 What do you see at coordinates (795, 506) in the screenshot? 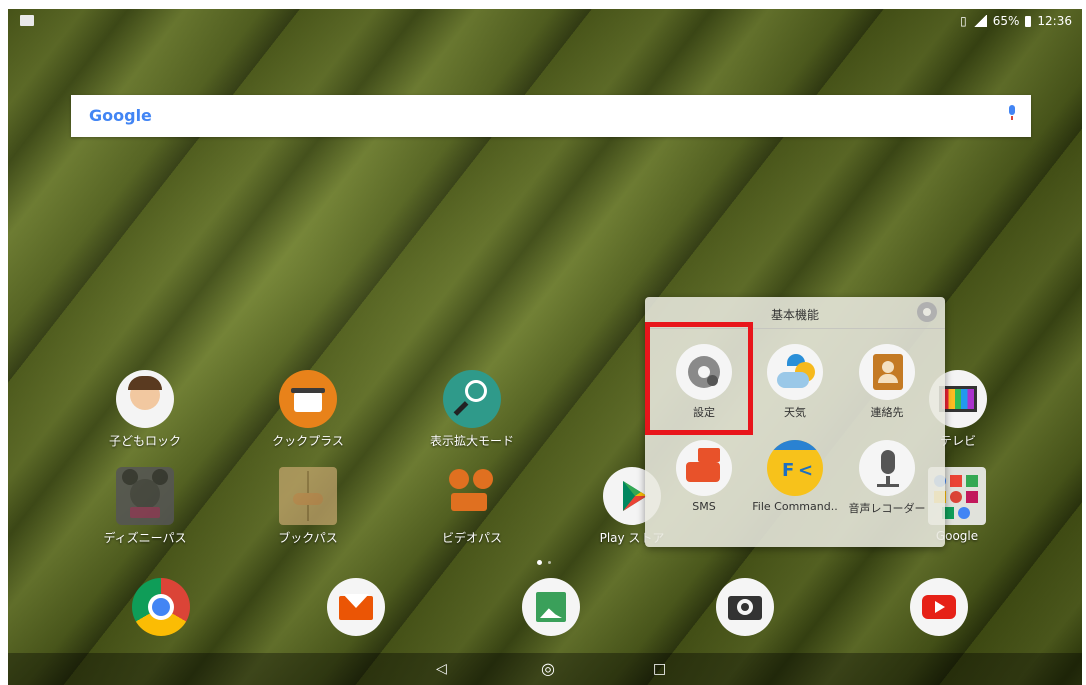
I see `folder-app-label: File Command..` at bounding box center [795, 506].